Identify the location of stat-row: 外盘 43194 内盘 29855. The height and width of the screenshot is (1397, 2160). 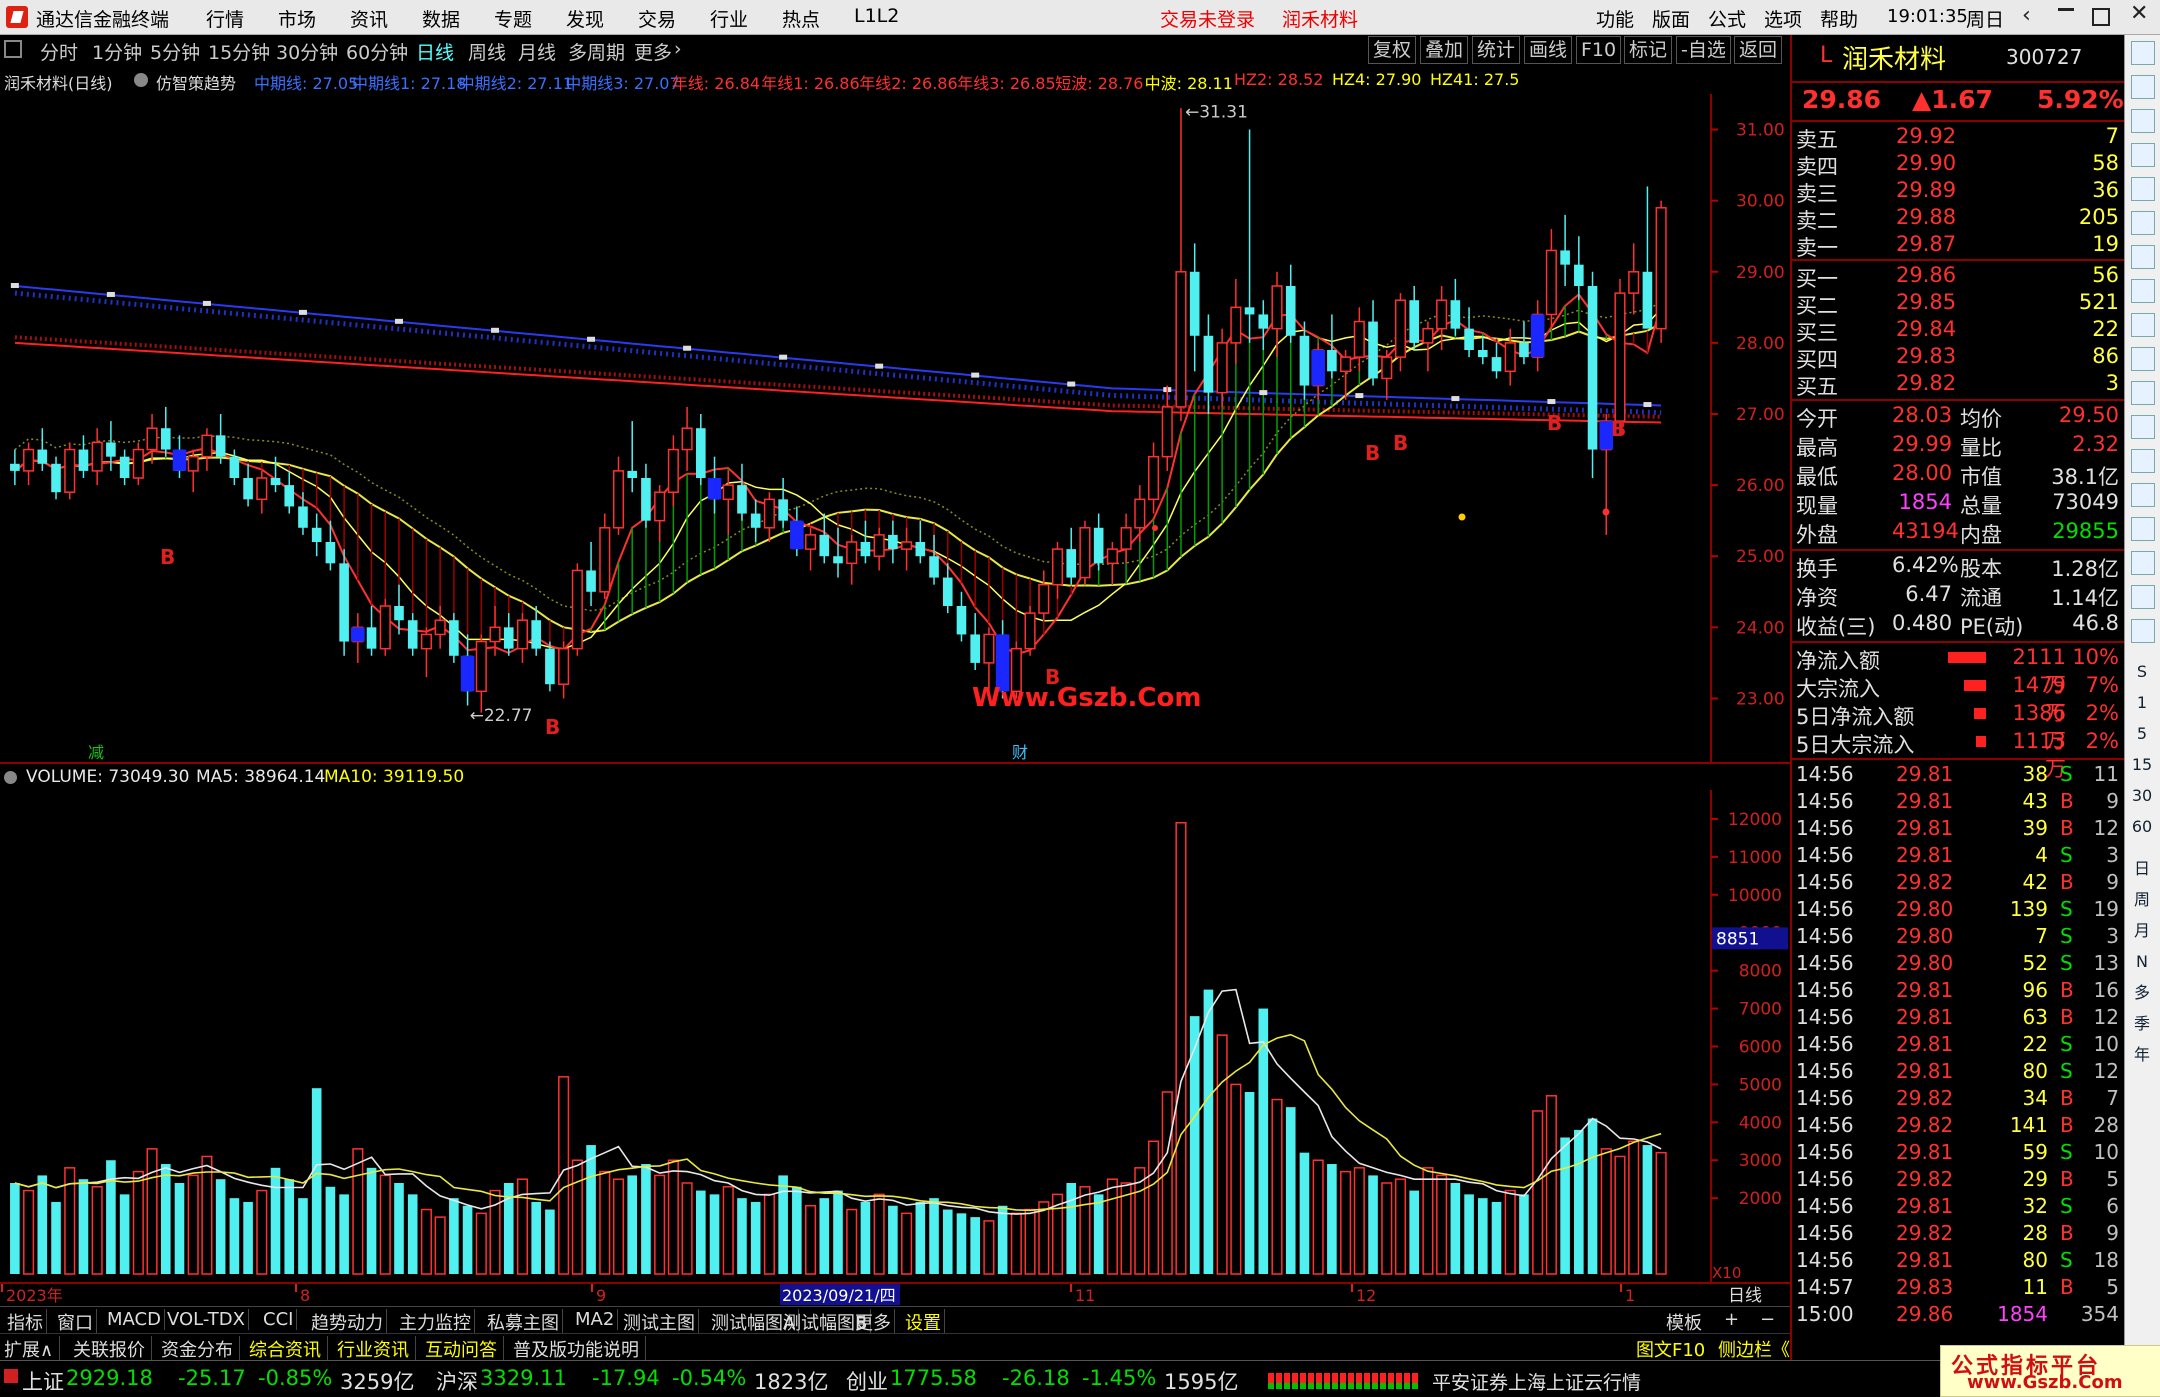
(1958, 532).